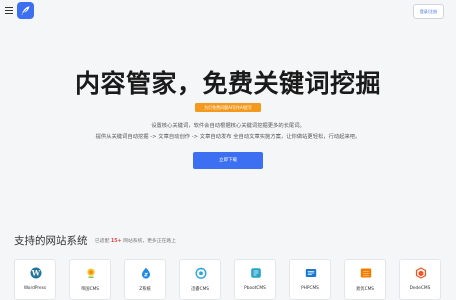 This screenshot has width=456, height=300. Describe the element at coordinates (365, 279) in the screenshot. I see `system-card-eyoucms: 易优CMS` at that location.